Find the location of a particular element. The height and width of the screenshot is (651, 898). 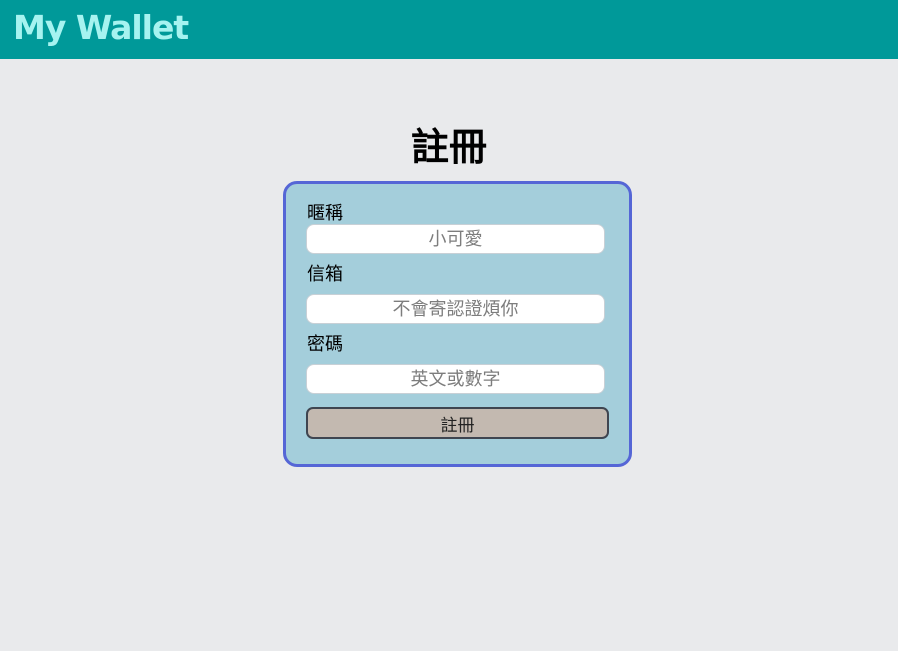

top-navbar: My Wallet is located at coordinates (449, 29).